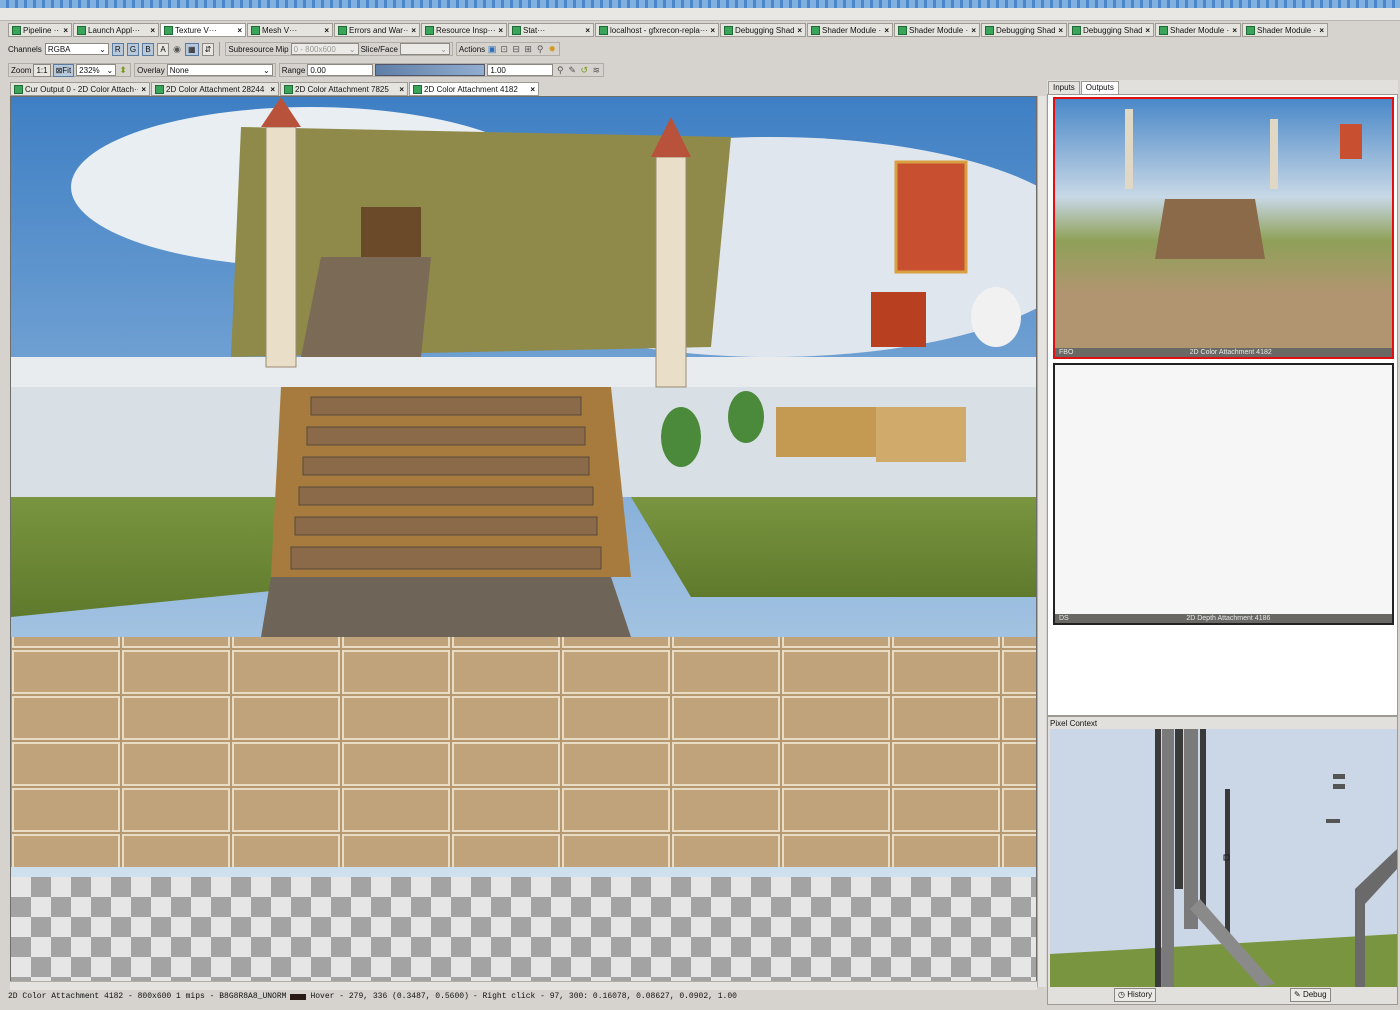 The image size is (1400, 1010). Describe the element at coordinates (203, 30) in the screenshot. I see `document-tab: Texture V··· ×` at that location.